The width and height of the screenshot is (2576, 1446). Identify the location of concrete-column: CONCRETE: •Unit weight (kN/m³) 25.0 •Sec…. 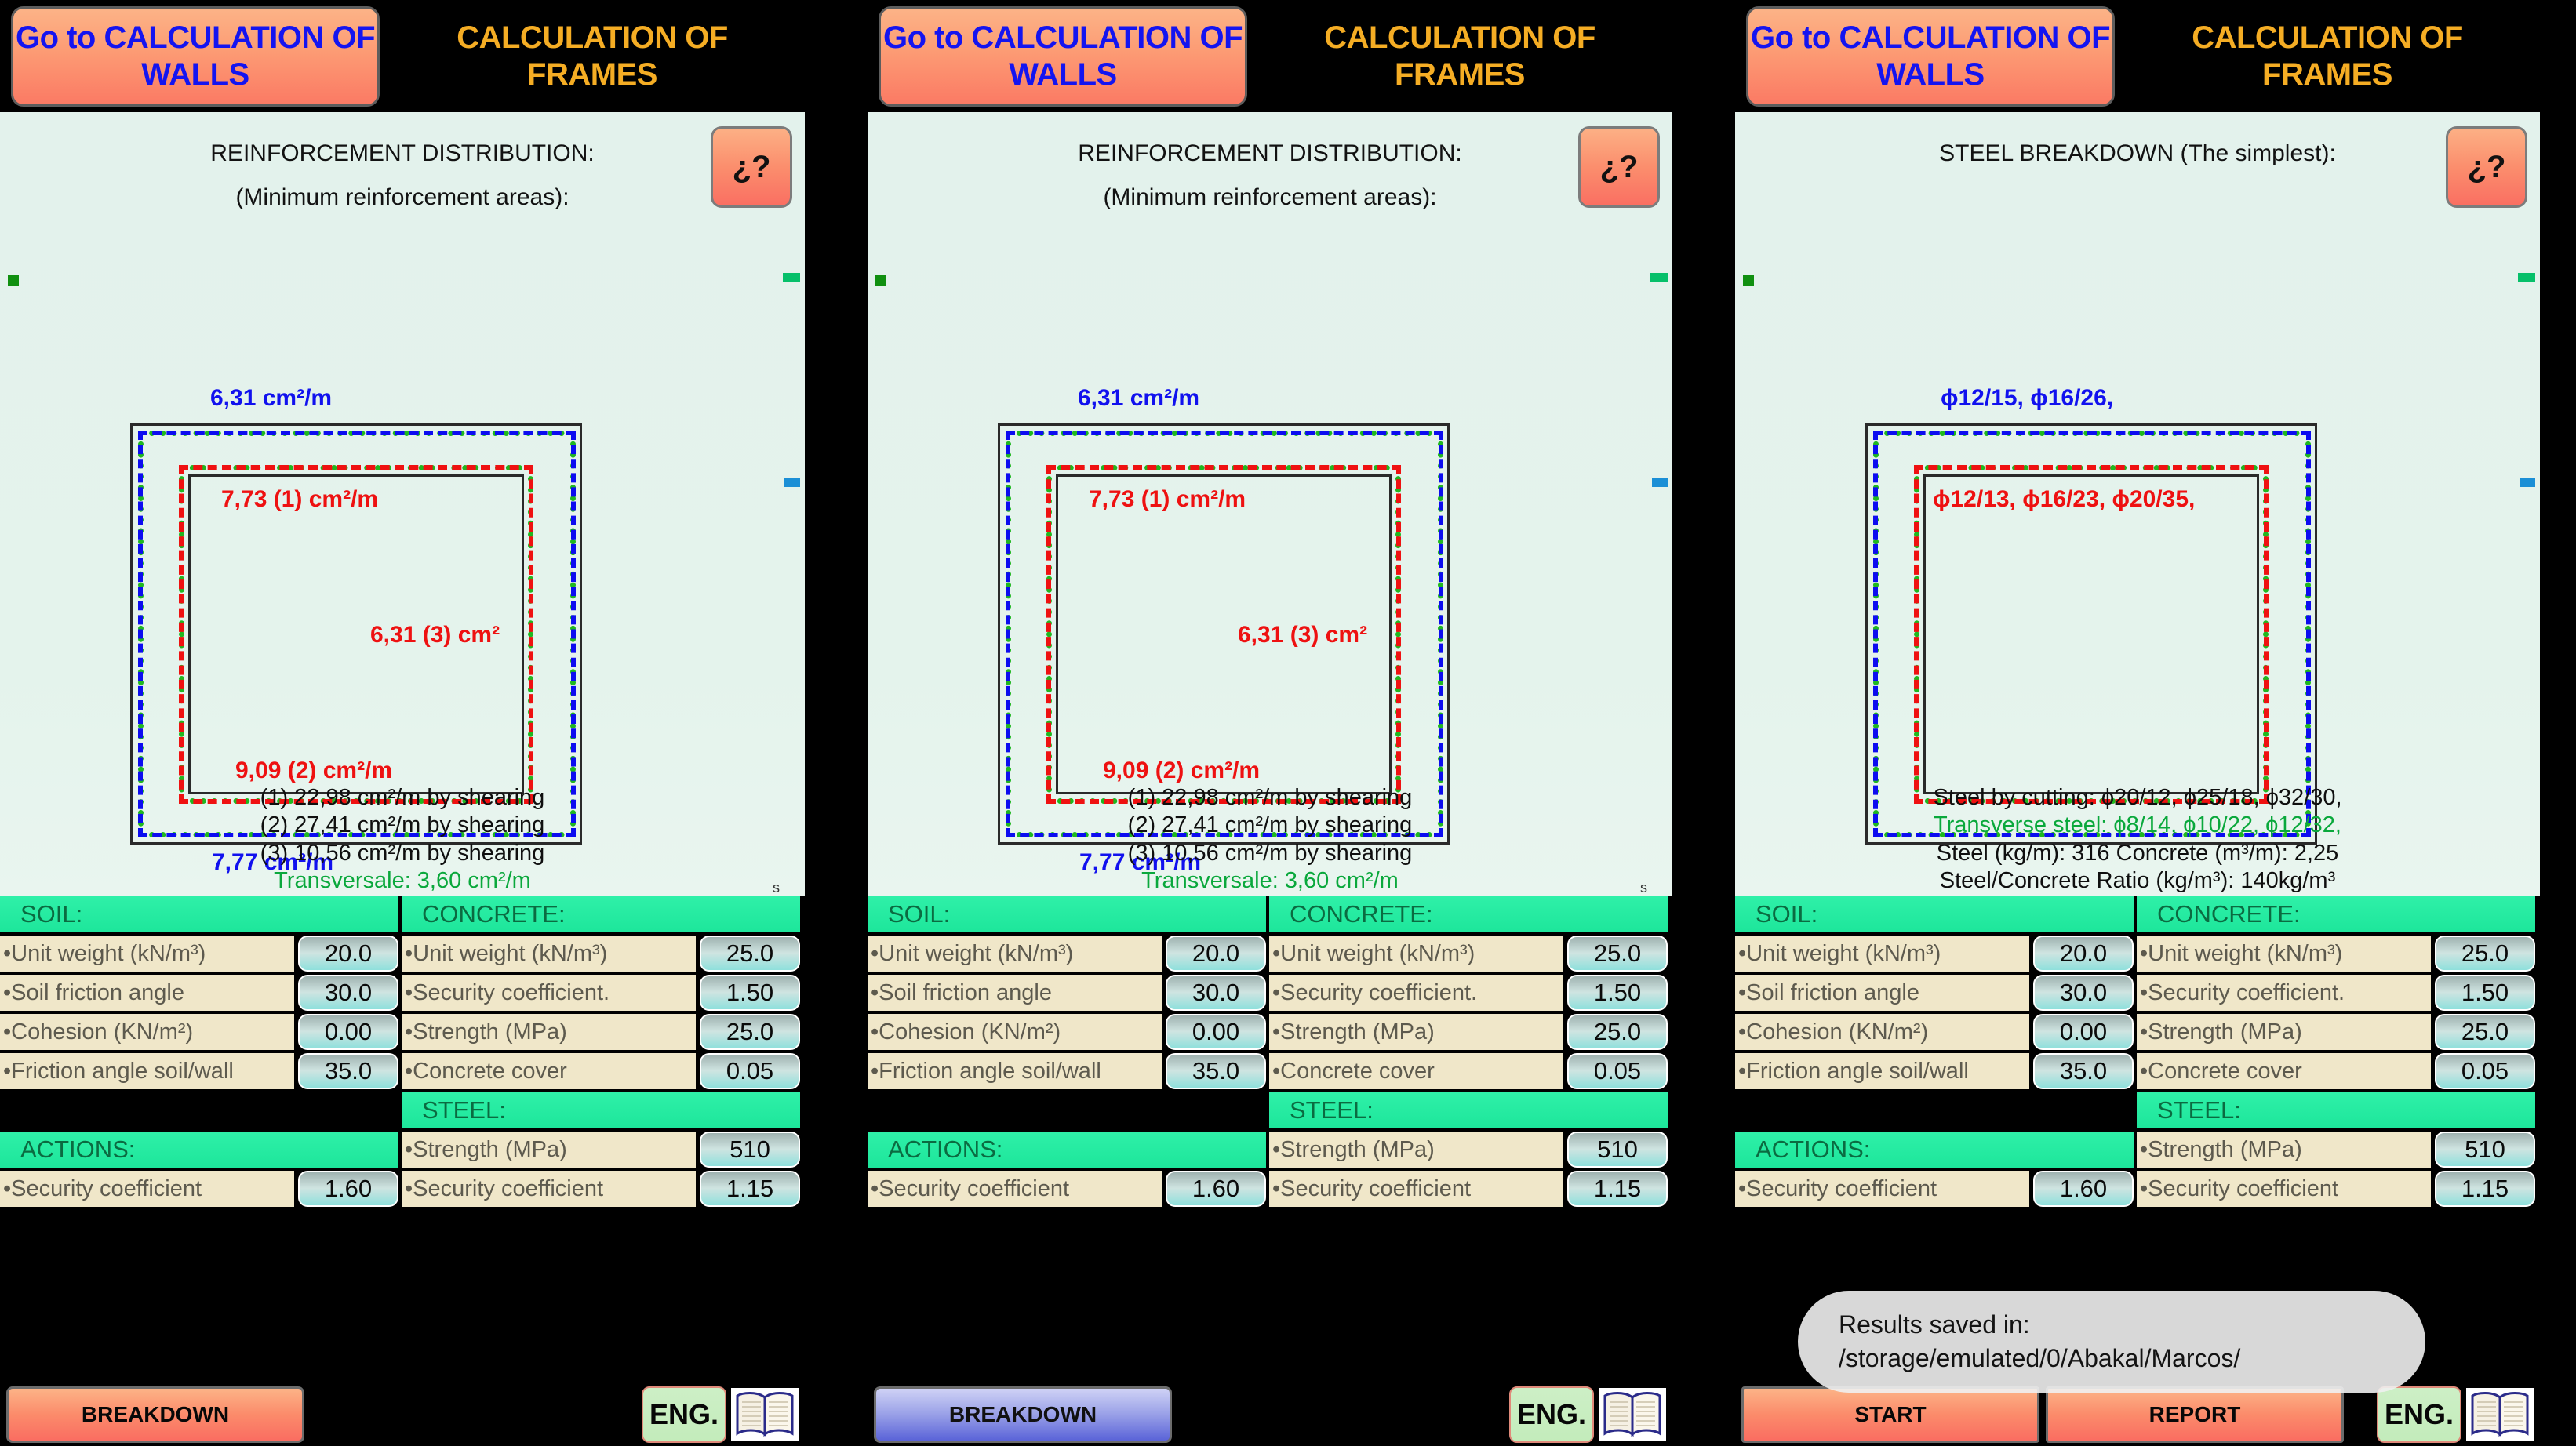
(601, 1053).